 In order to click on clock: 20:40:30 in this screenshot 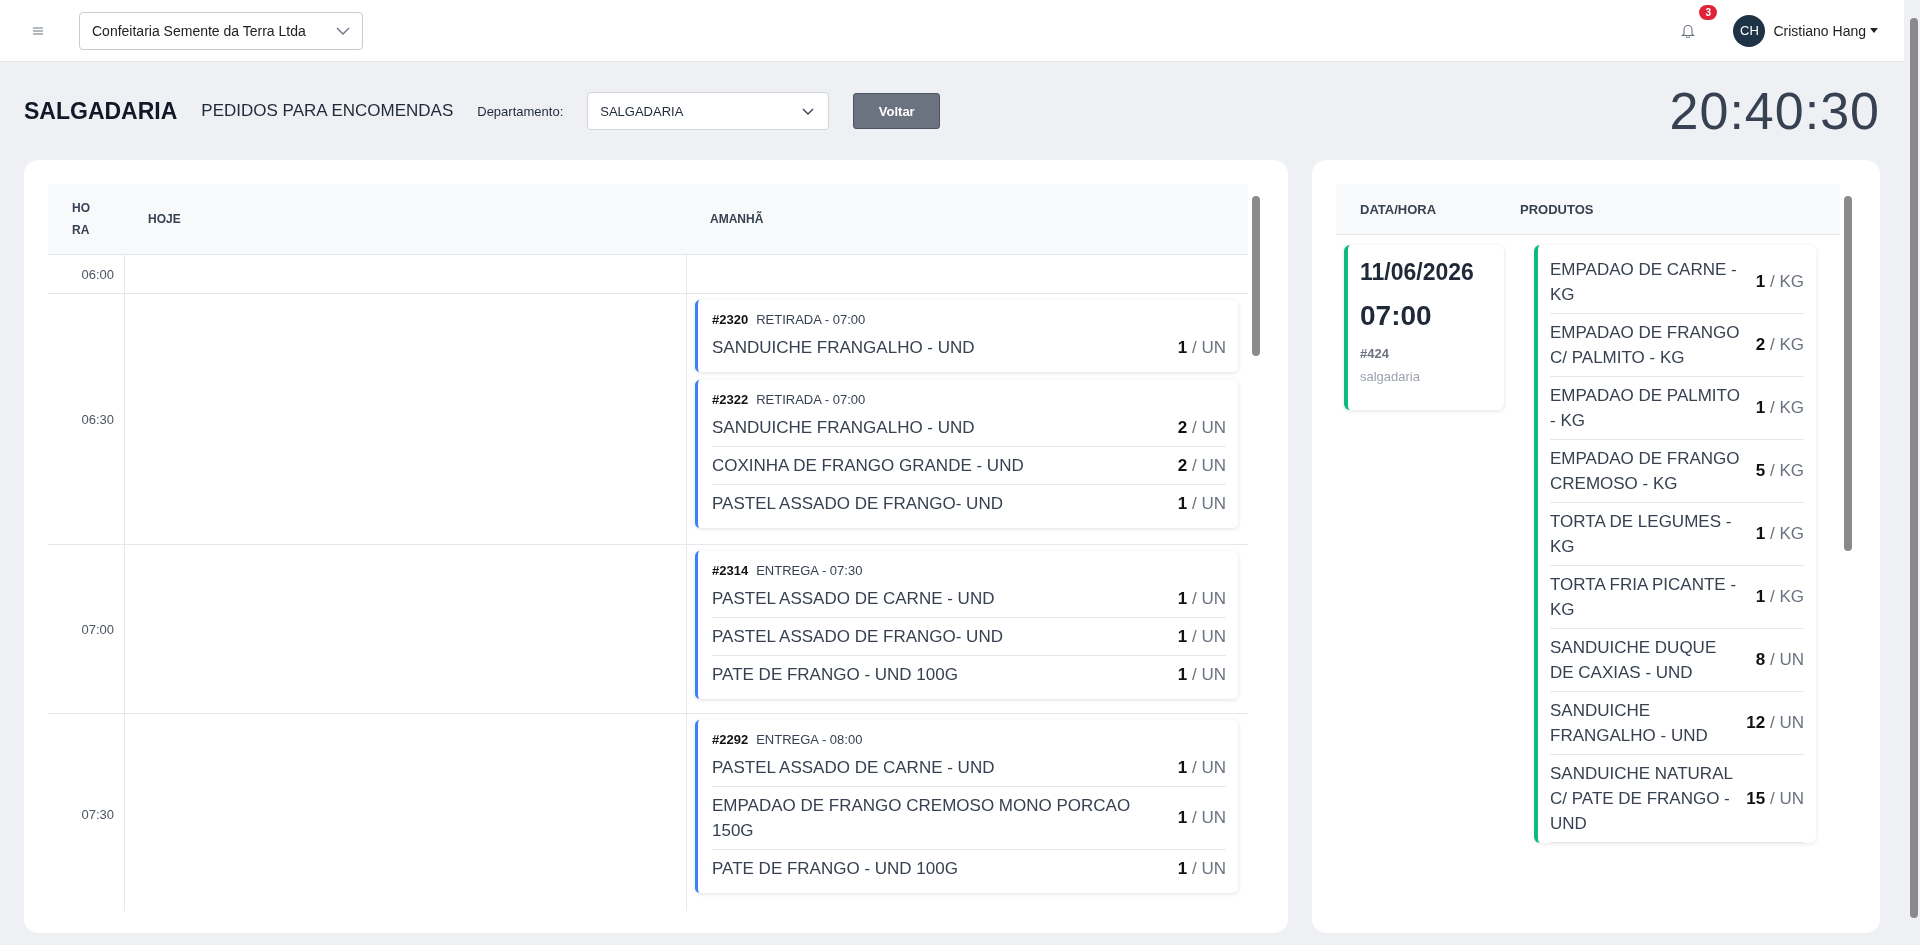, I will do `click(1774, 111)`.